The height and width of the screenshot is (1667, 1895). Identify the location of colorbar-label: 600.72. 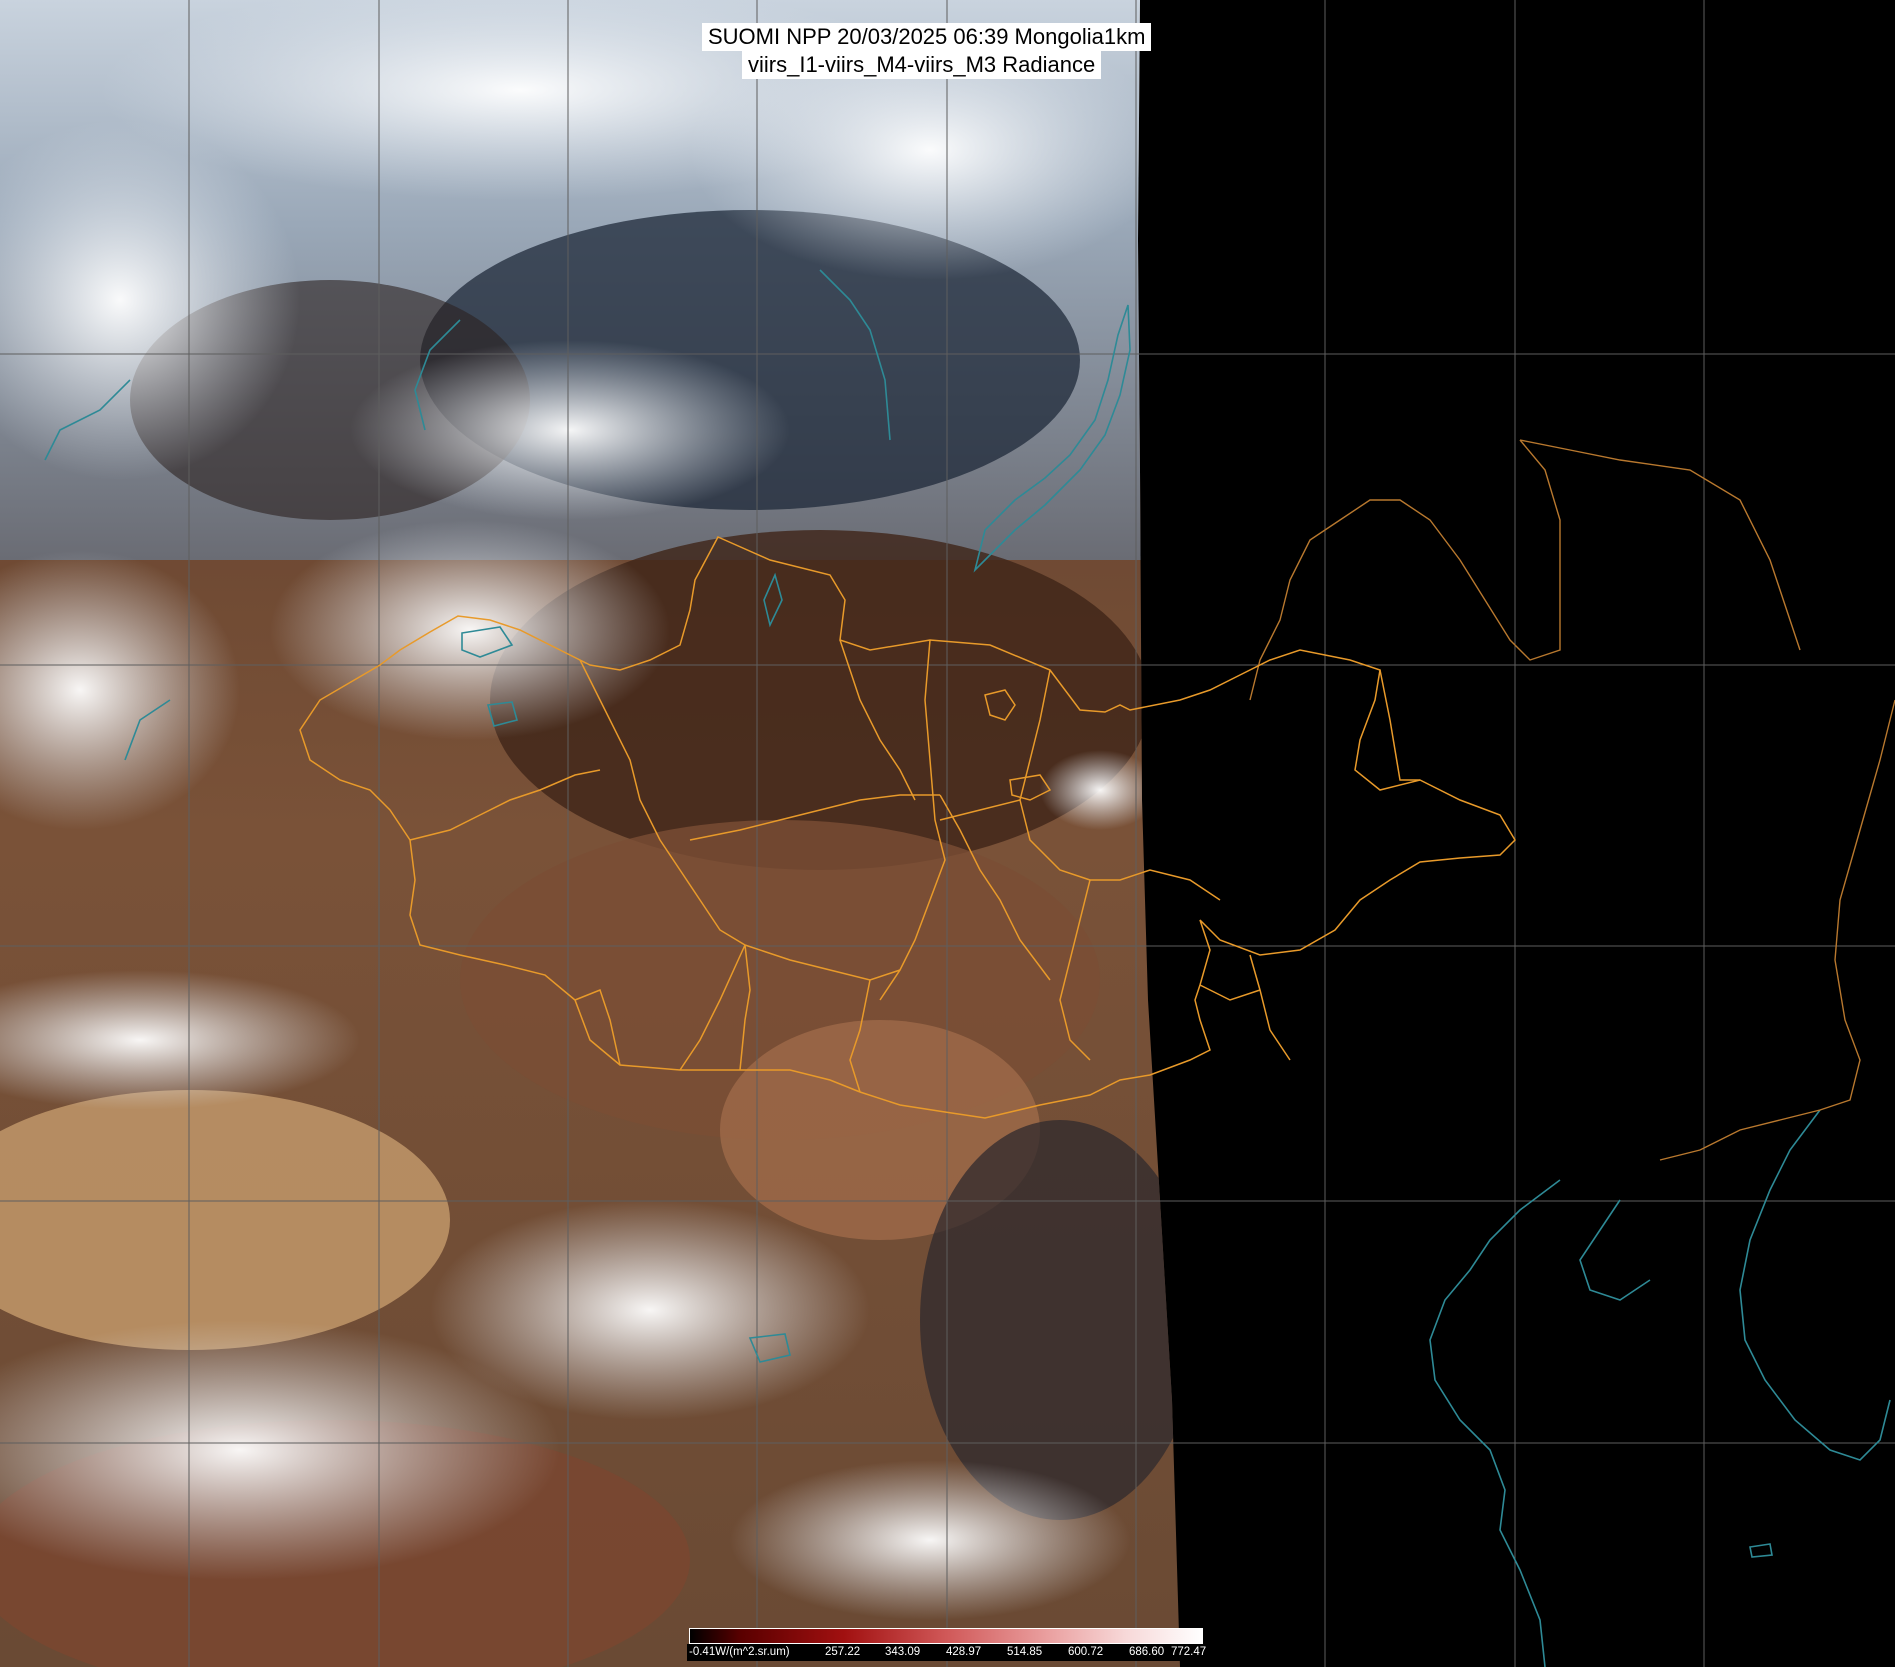
(1086, 1652).